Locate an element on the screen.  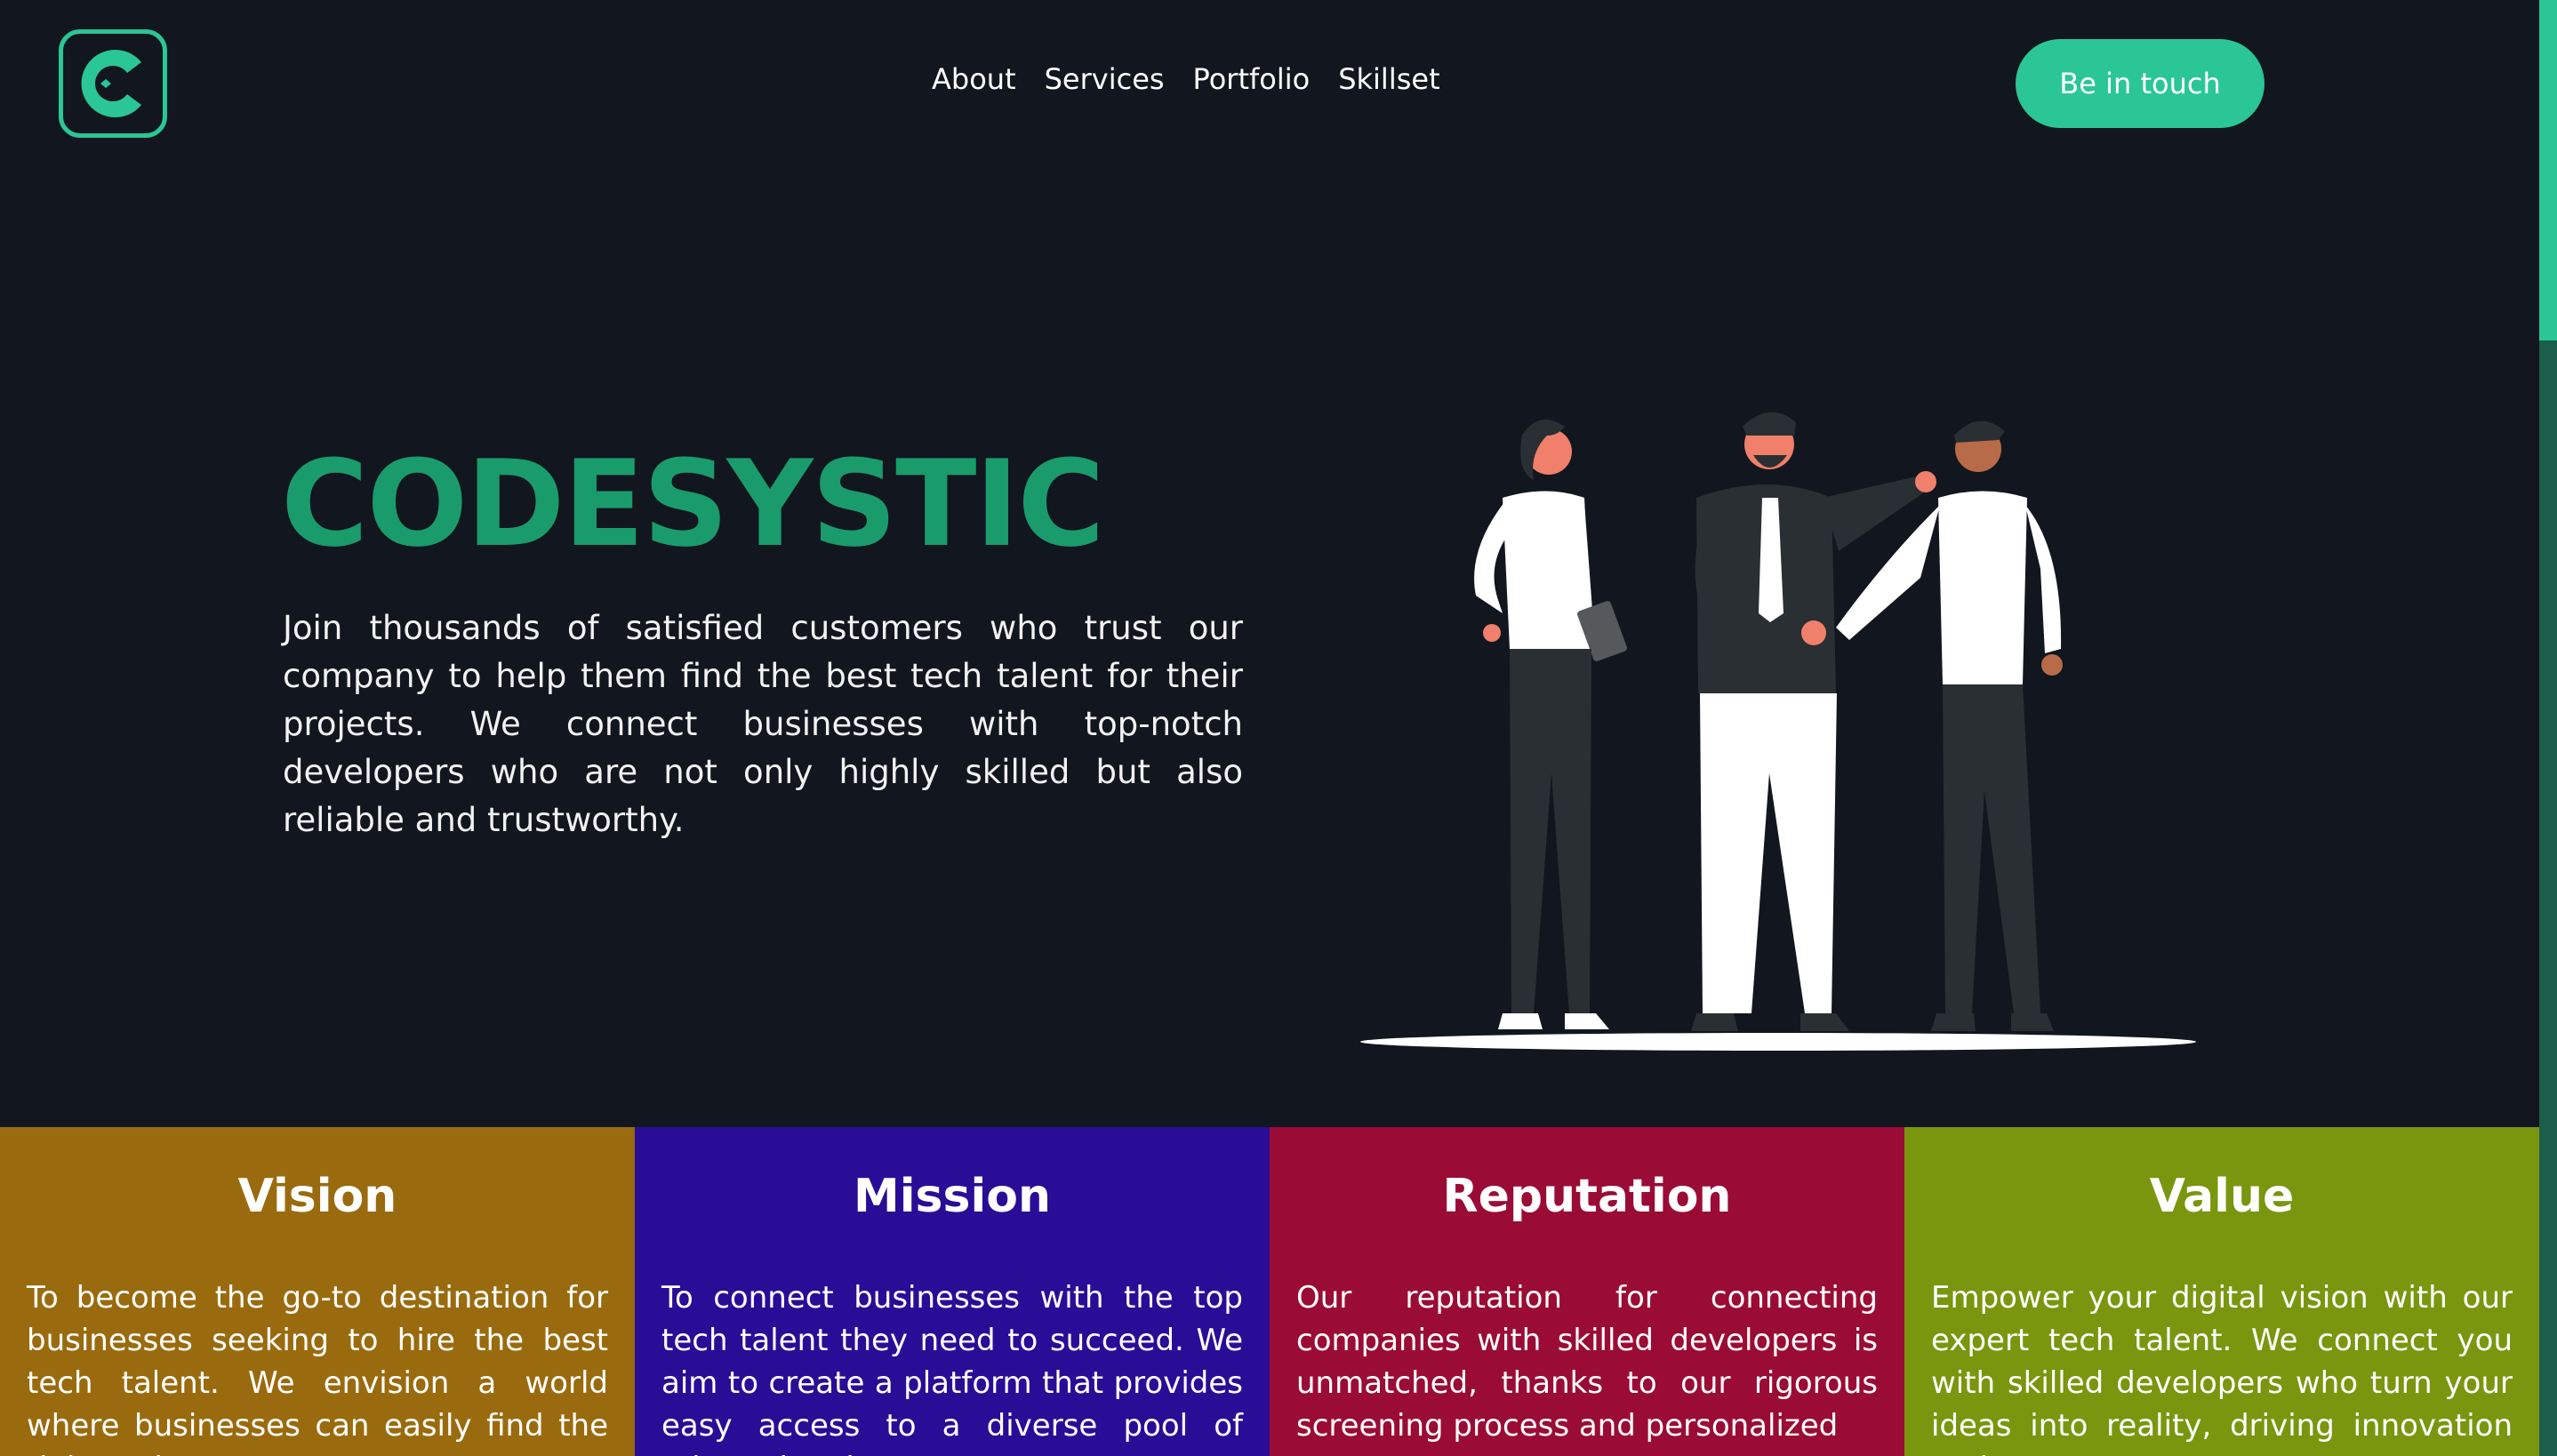
woman-figure is located at coordinates (1550, 724).